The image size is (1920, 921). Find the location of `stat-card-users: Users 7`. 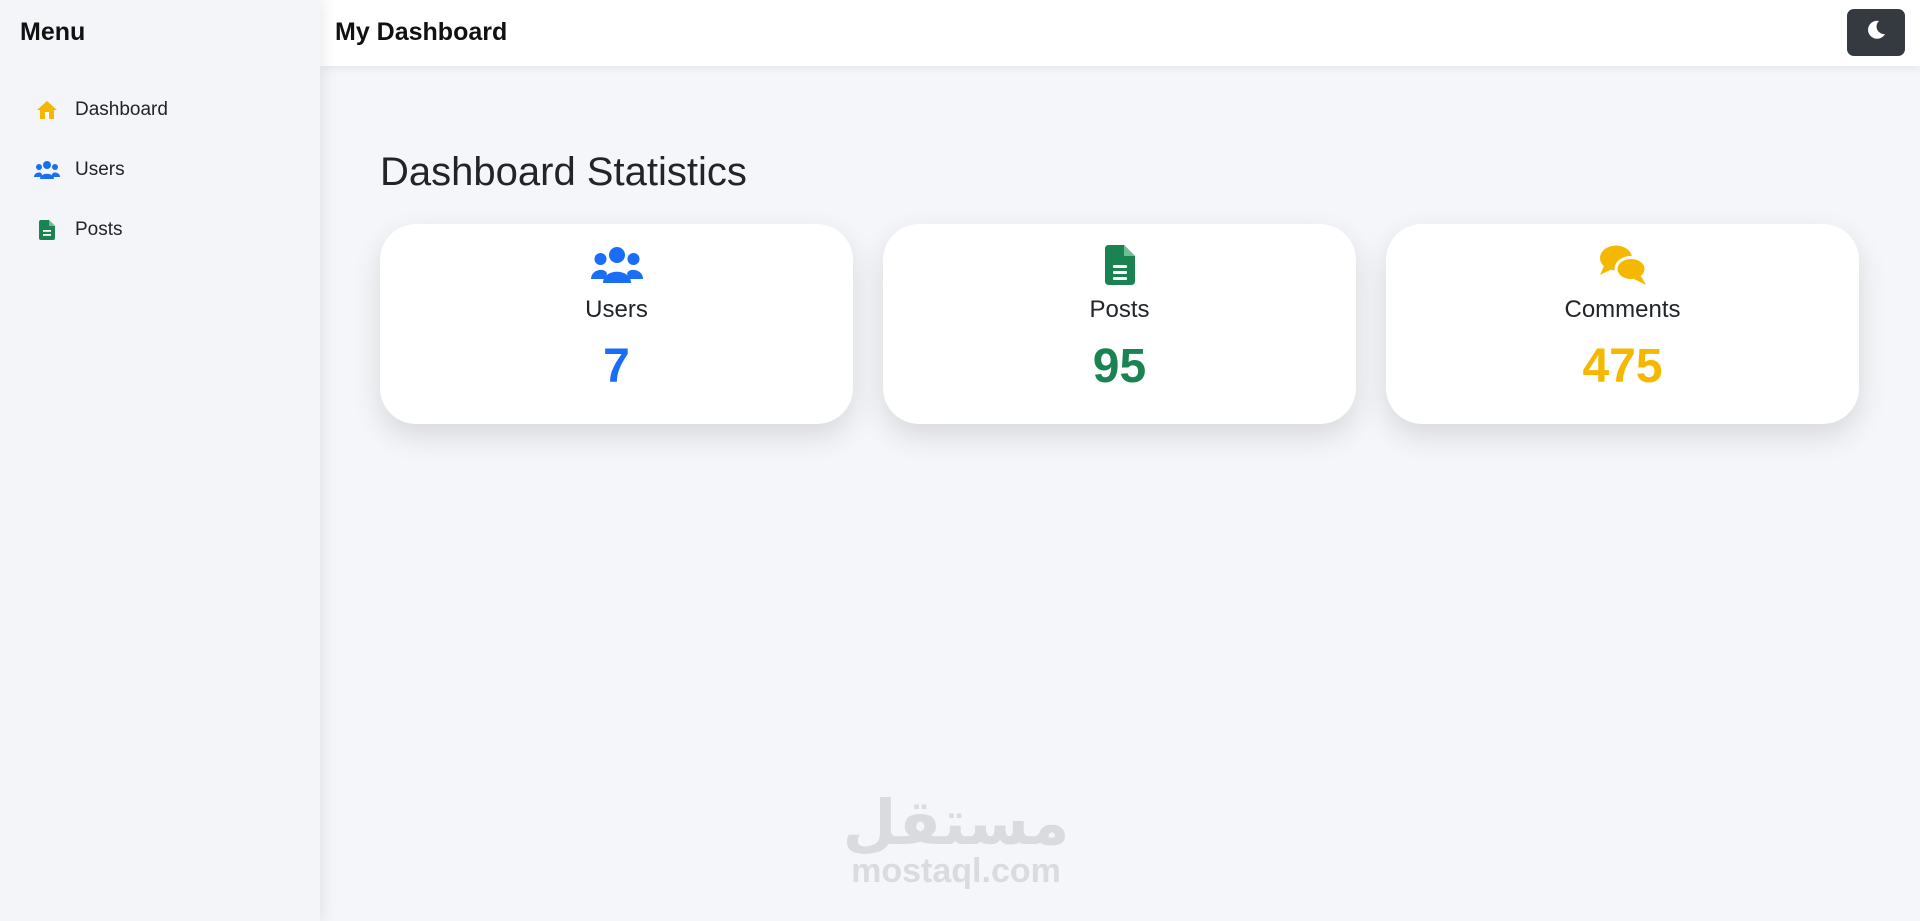

stat-card-users: Users 7 is located at coordinates (616, 324).